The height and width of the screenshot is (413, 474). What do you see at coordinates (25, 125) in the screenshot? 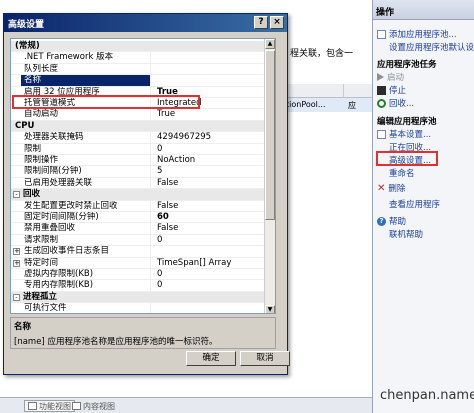
I see `category-cpu-label: CPU` at bounding box center [25, 125].